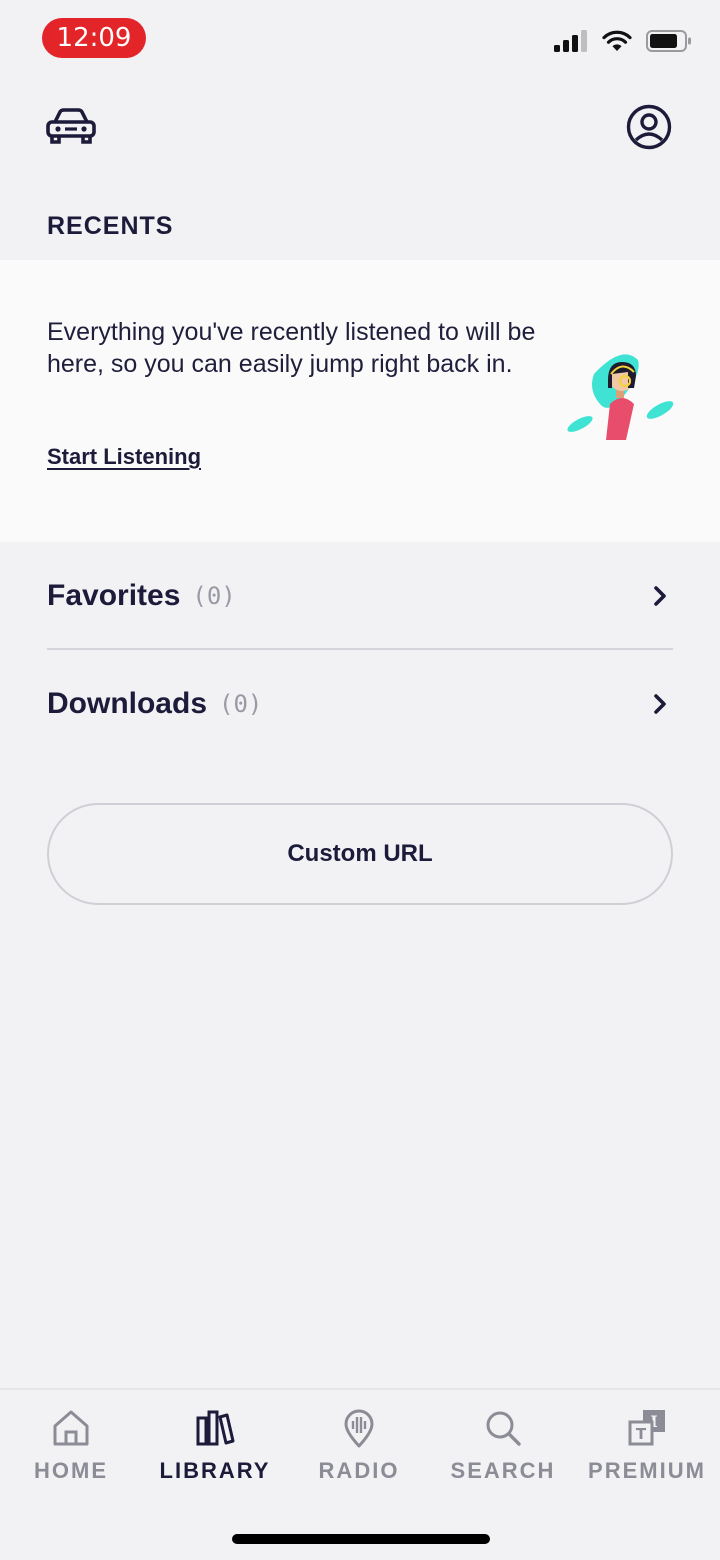  I want to click on svg-text: T, so click(641, 1434).